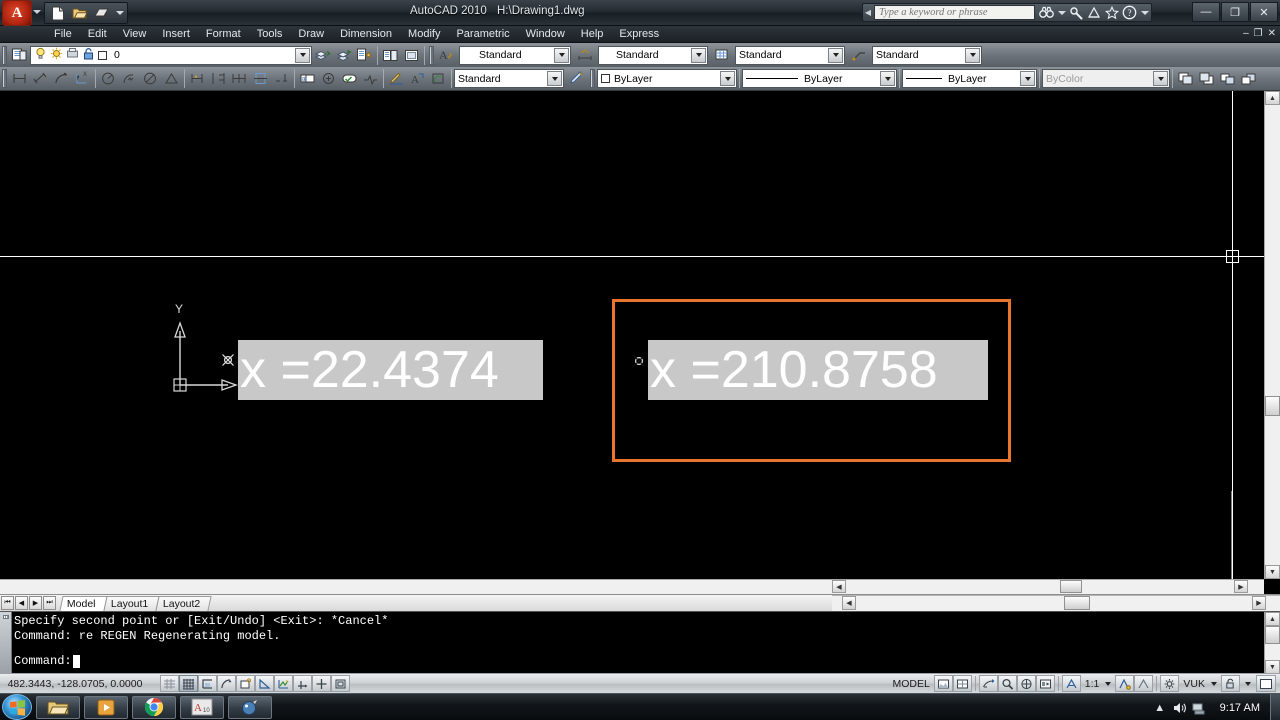  I want to click on document-restore-button: ❐, so click(1258, 33).